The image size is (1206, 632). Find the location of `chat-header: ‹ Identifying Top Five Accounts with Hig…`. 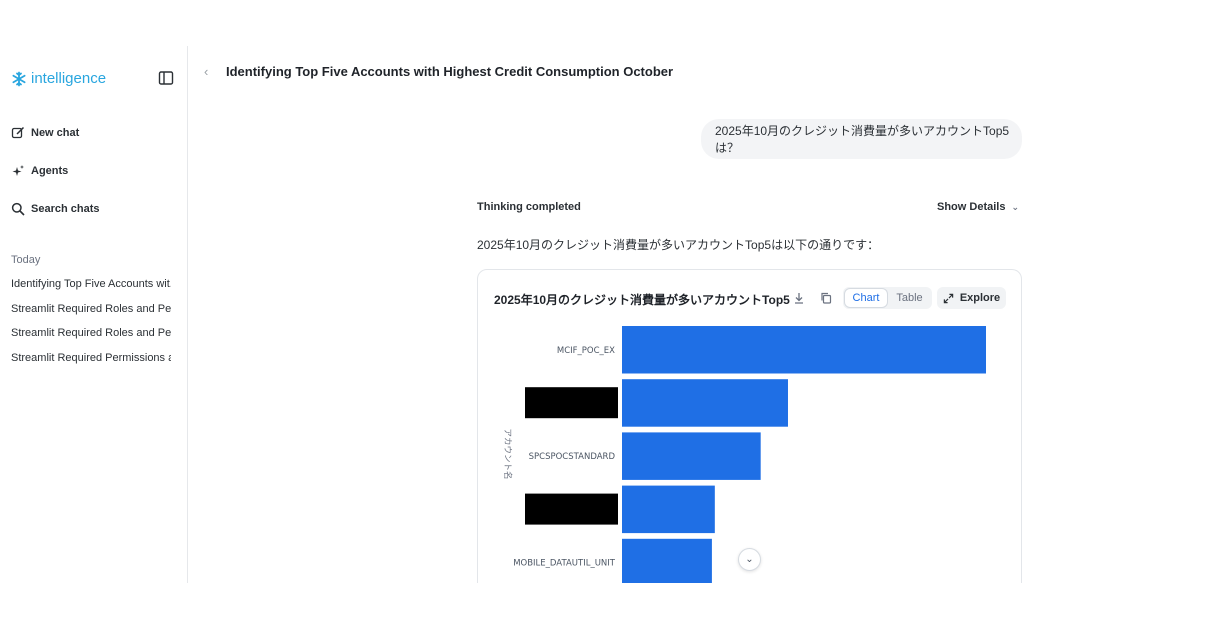

chat-header: ‹ Identifying Top Five Accounts with Hig… is located at coordinates (438, 71).